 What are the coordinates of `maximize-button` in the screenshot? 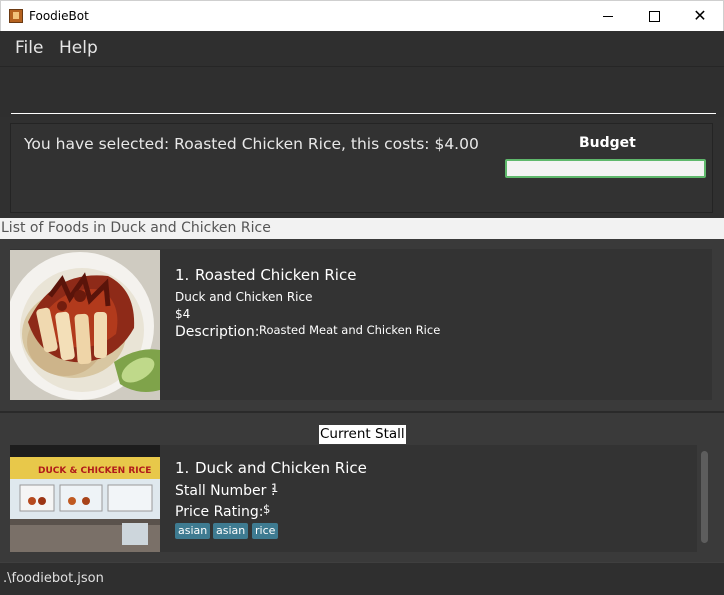 It's located at (654, 16).